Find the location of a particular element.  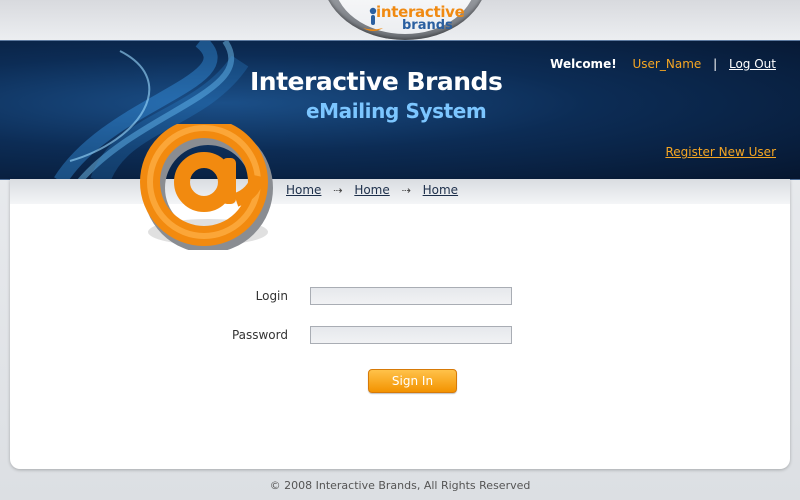

brand-logo: interactive brands is located at coordinates (413, 19).